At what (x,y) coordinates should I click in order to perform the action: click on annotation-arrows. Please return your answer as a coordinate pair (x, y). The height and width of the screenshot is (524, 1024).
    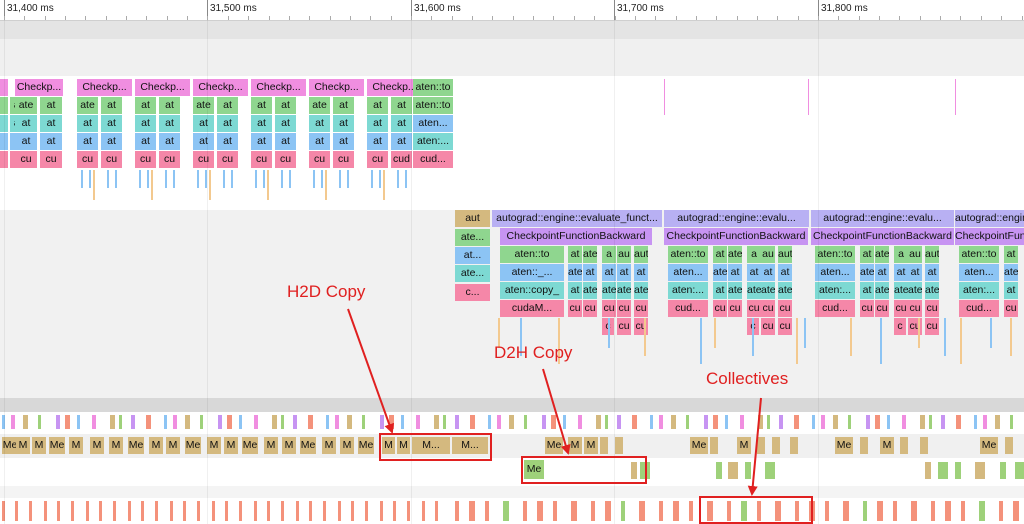
    Looking at the image, I should click on (554, 402).